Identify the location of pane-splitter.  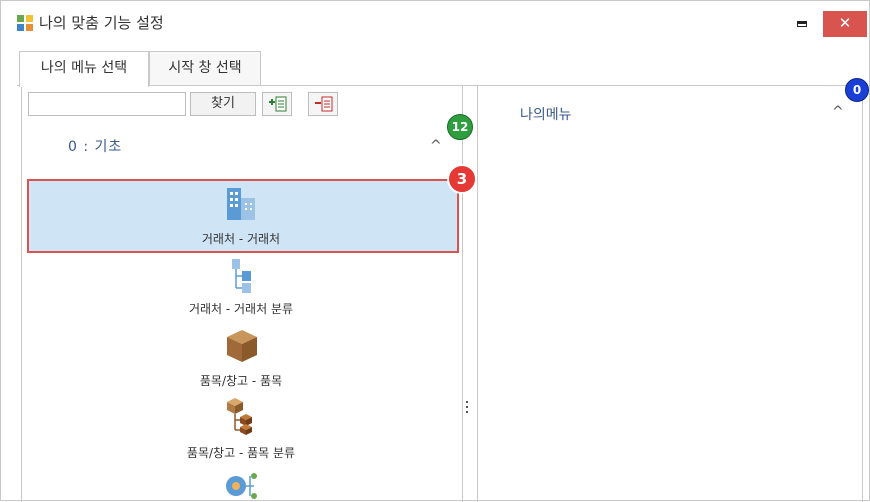
(467, 410).